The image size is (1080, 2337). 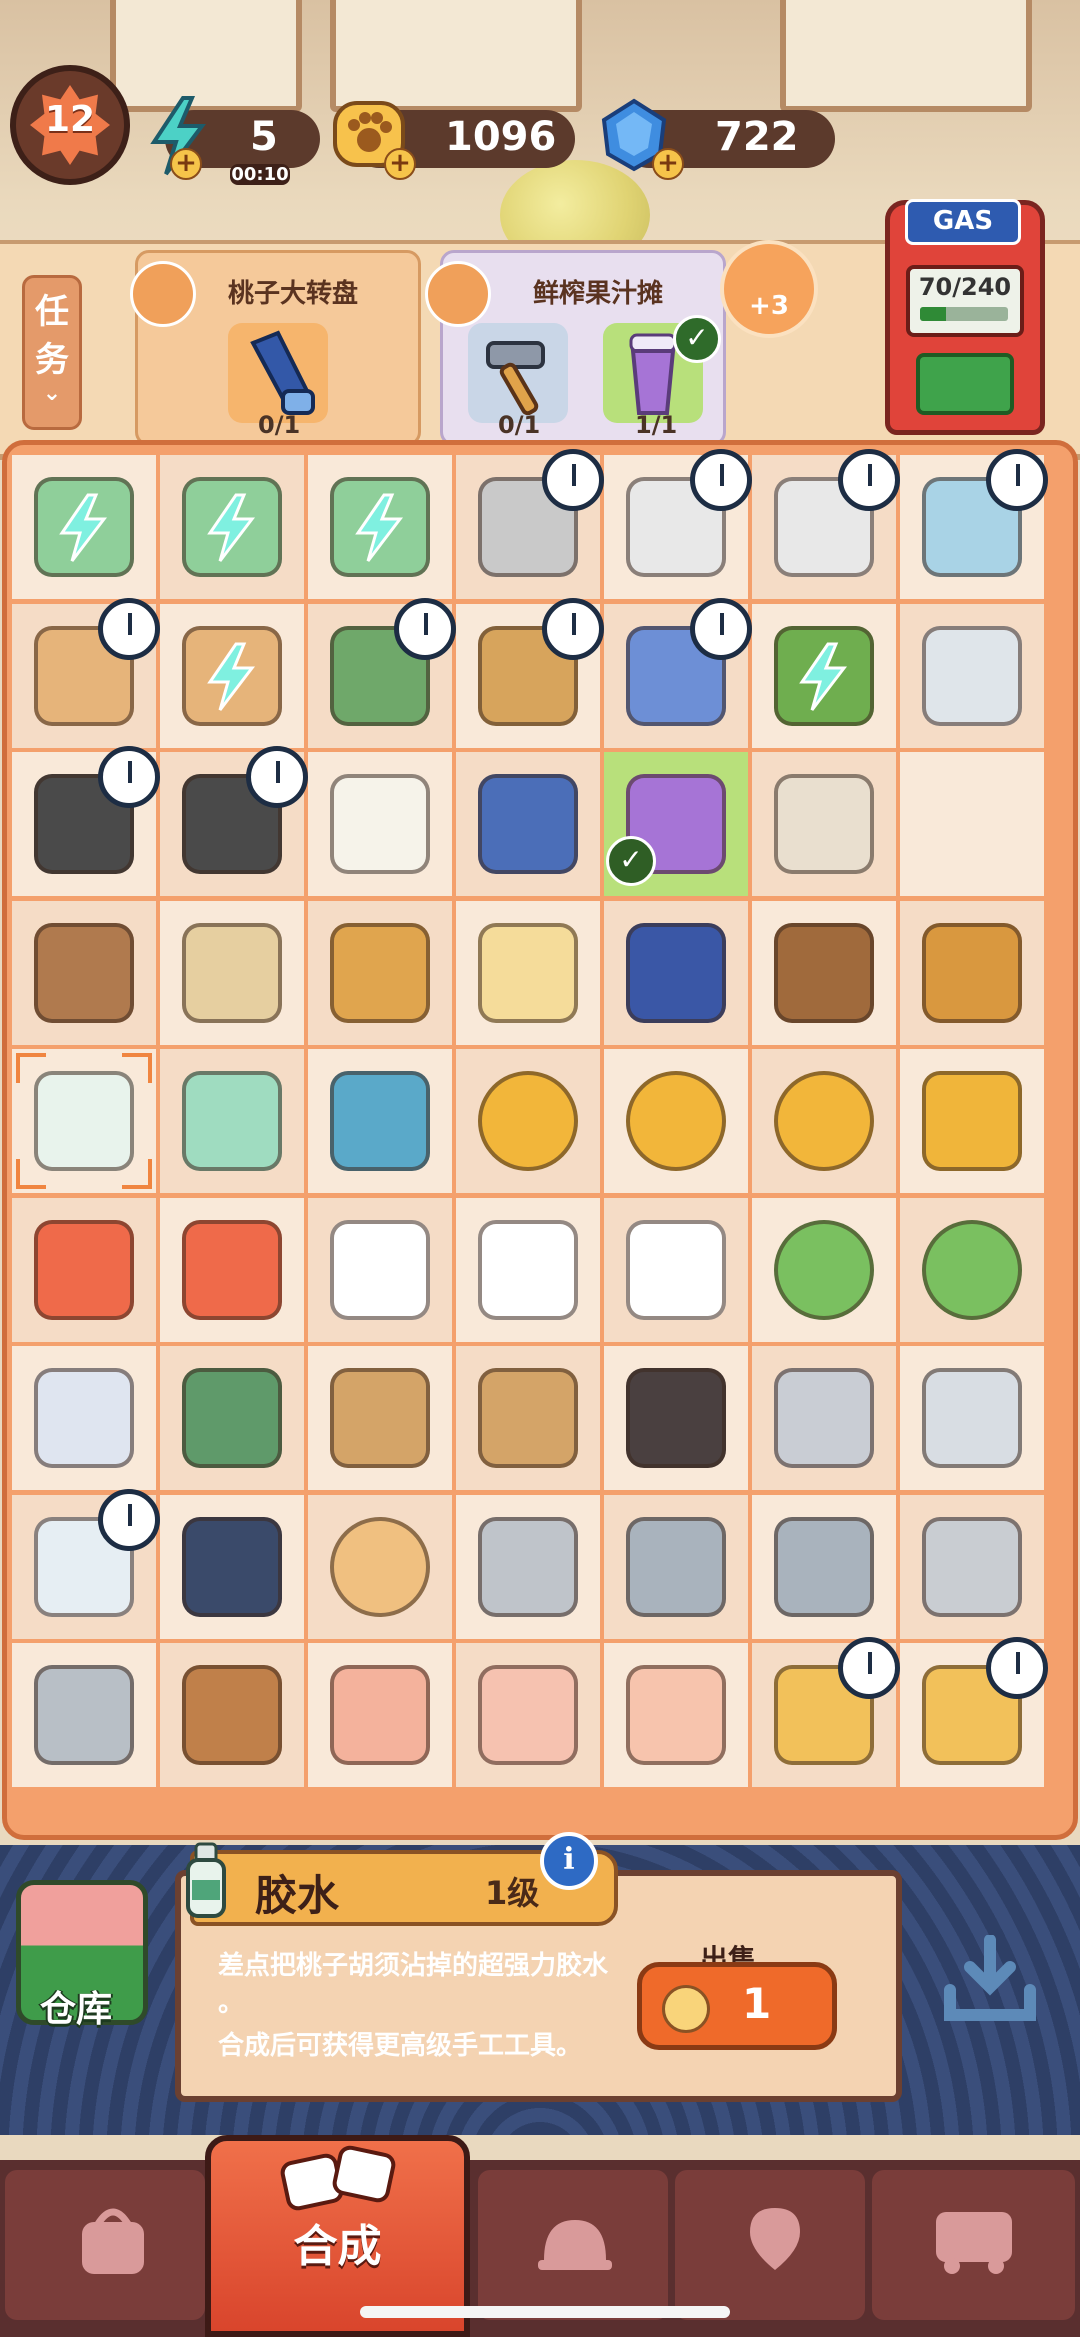 I want to click on tasks-tab: 任务 ⌄, so click(x=52, y=352).